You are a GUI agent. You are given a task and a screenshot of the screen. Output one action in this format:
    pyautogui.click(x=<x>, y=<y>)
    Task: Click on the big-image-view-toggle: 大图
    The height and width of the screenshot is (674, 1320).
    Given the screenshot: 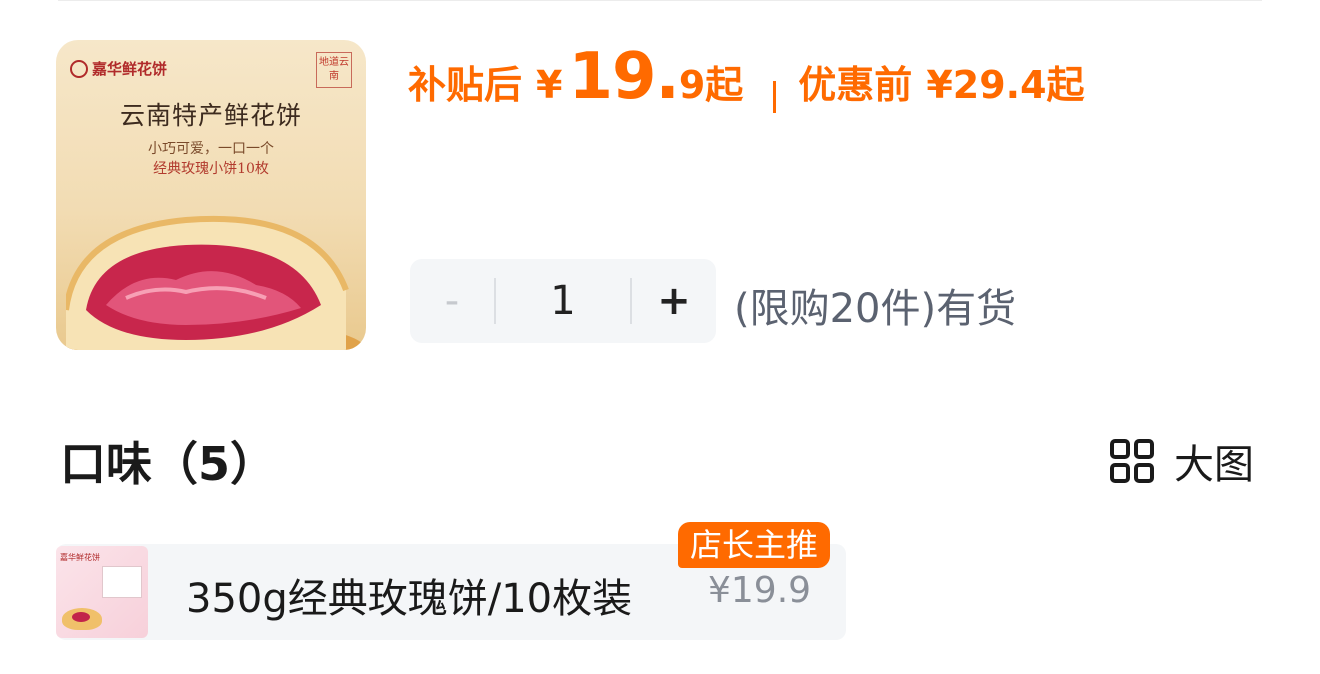 What is the action you would take?
    pyautogui.click(x=1181, y=461)
    